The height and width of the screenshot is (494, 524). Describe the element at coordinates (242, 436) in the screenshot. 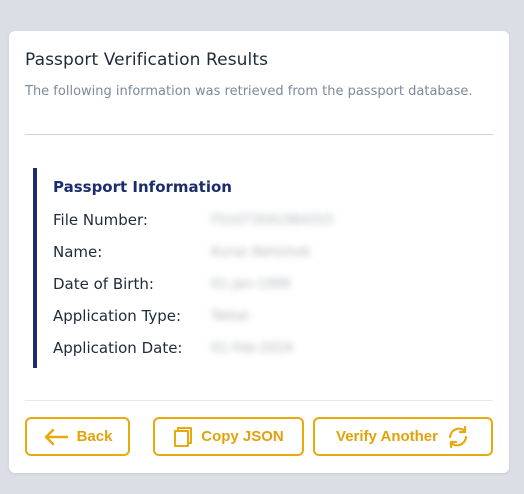

I see `copy-json-label: Copy JSON` at that location.